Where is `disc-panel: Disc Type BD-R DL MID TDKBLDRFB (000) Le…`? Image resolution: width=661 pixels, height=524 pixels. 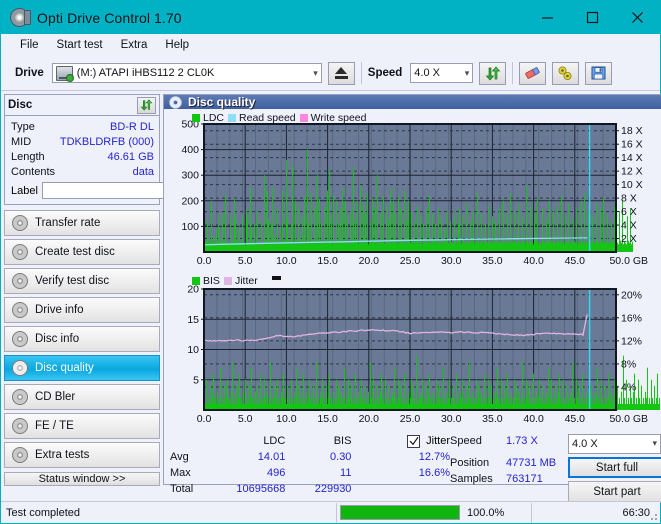 disc-panel: Disc Type BD-R DL MID TDKBLDRFB (000) Le… is located at coordinates (125, 149).